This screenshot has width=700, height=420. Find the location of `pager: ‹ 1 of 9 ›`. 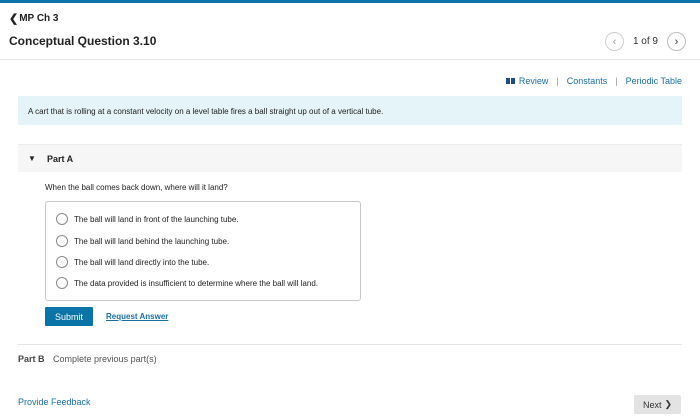

pager: ‹ 1 of 9 › is located at coordinates (645, 41).